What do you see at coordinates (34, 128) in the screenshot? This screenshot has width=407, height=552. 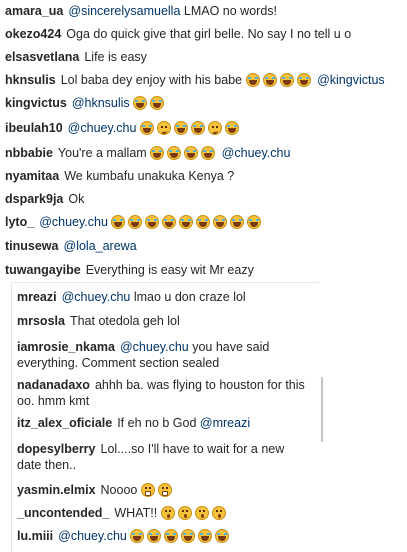 I see `comment-username: ibeulah10` at bounding box center [34, 128].